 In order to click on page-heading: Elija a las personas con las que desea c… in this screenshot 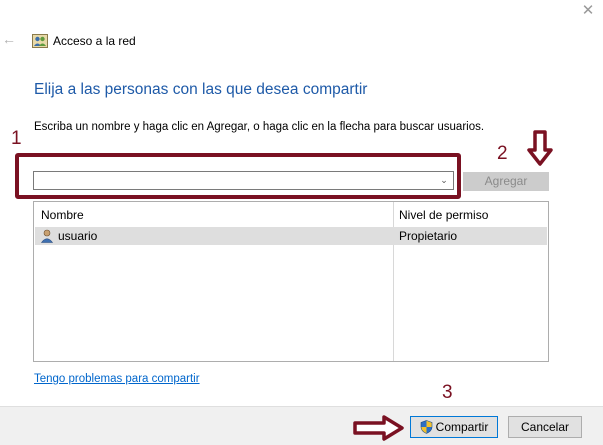, I will do `click(201, 89)`.